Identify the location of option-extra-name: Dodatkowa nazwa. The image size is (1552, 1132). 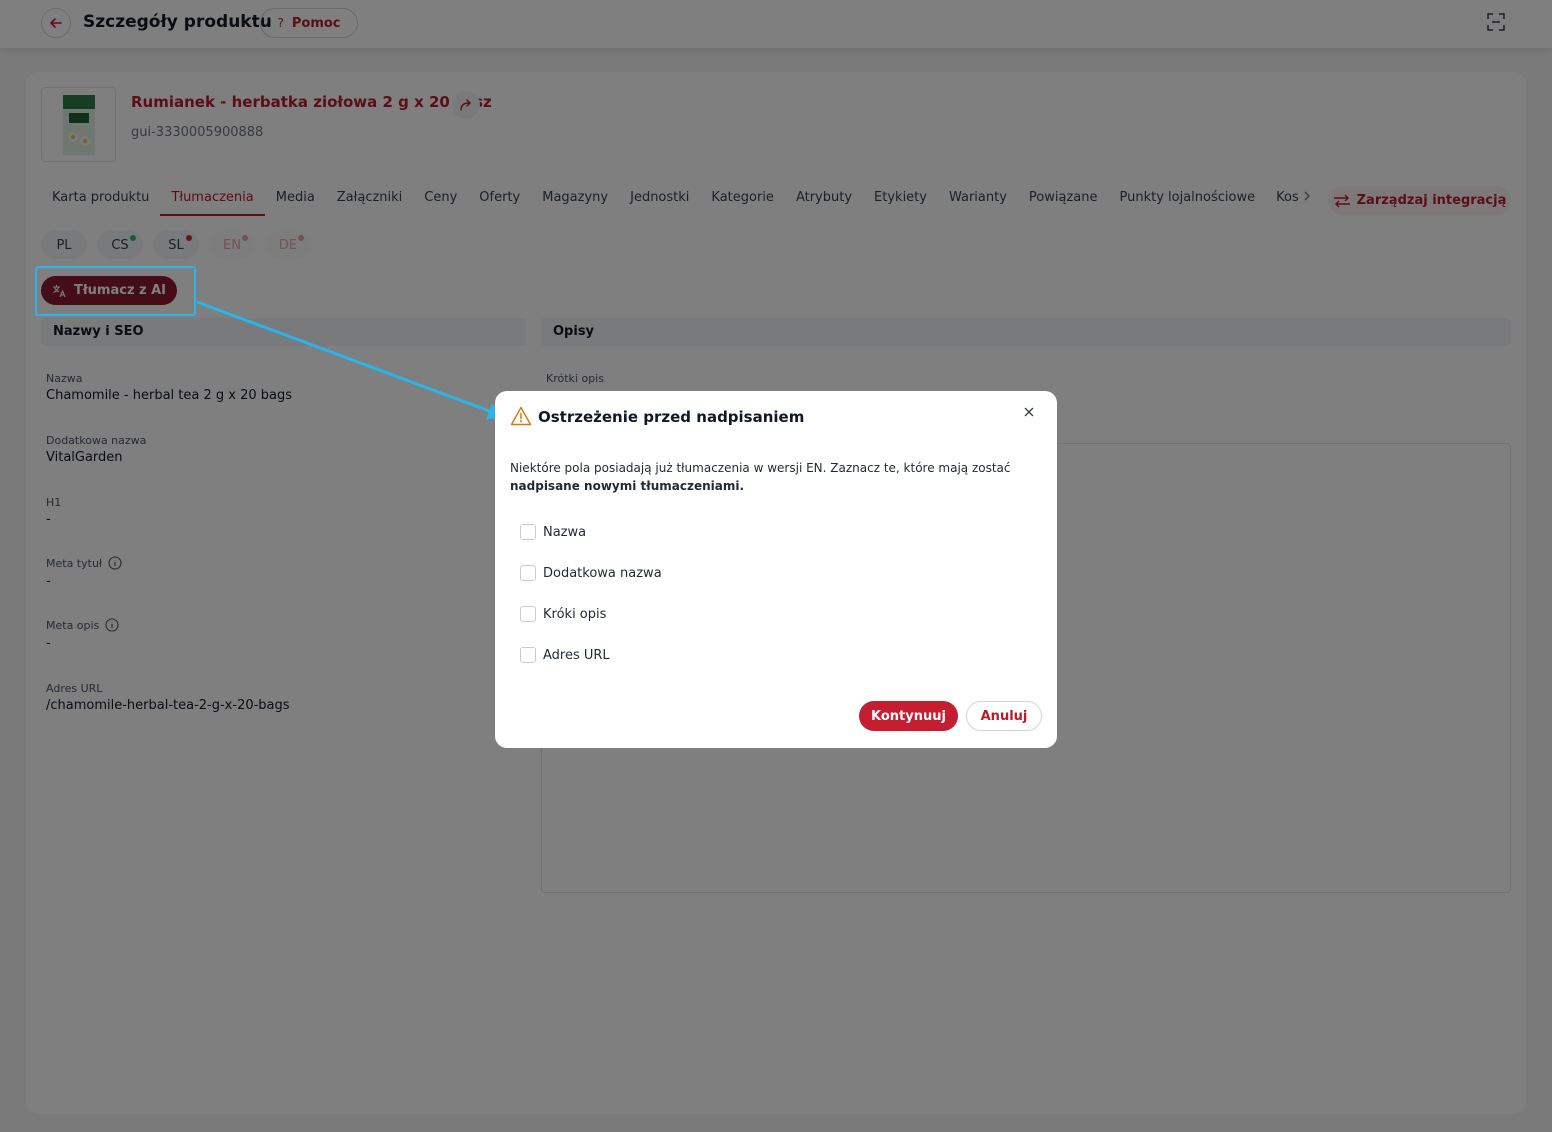
(591, 573).